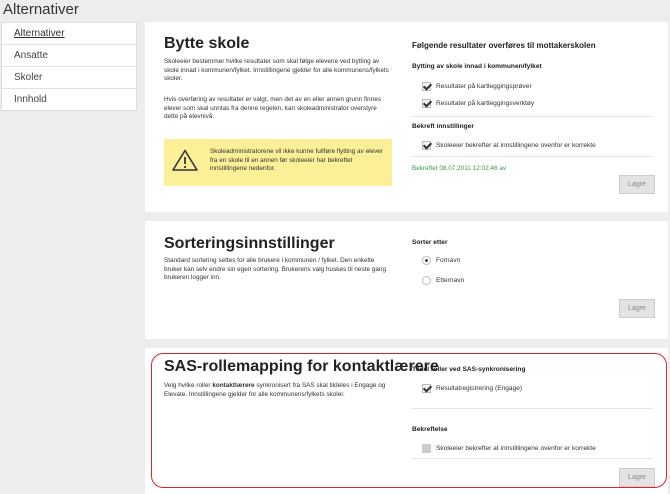 The height and width of the screenshot is (494, 670). I want to click on radio-label: Fornavn, so click(448, 260).